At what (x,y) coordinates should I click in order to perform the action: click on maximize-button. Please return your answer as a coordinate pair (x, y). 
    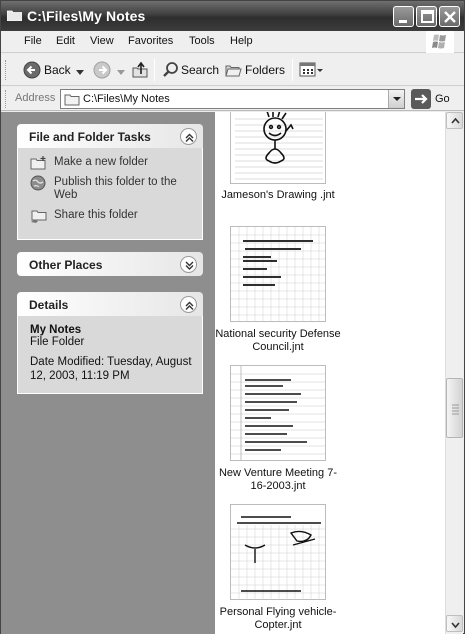
    Looking at the image, I should click on (426, 16).